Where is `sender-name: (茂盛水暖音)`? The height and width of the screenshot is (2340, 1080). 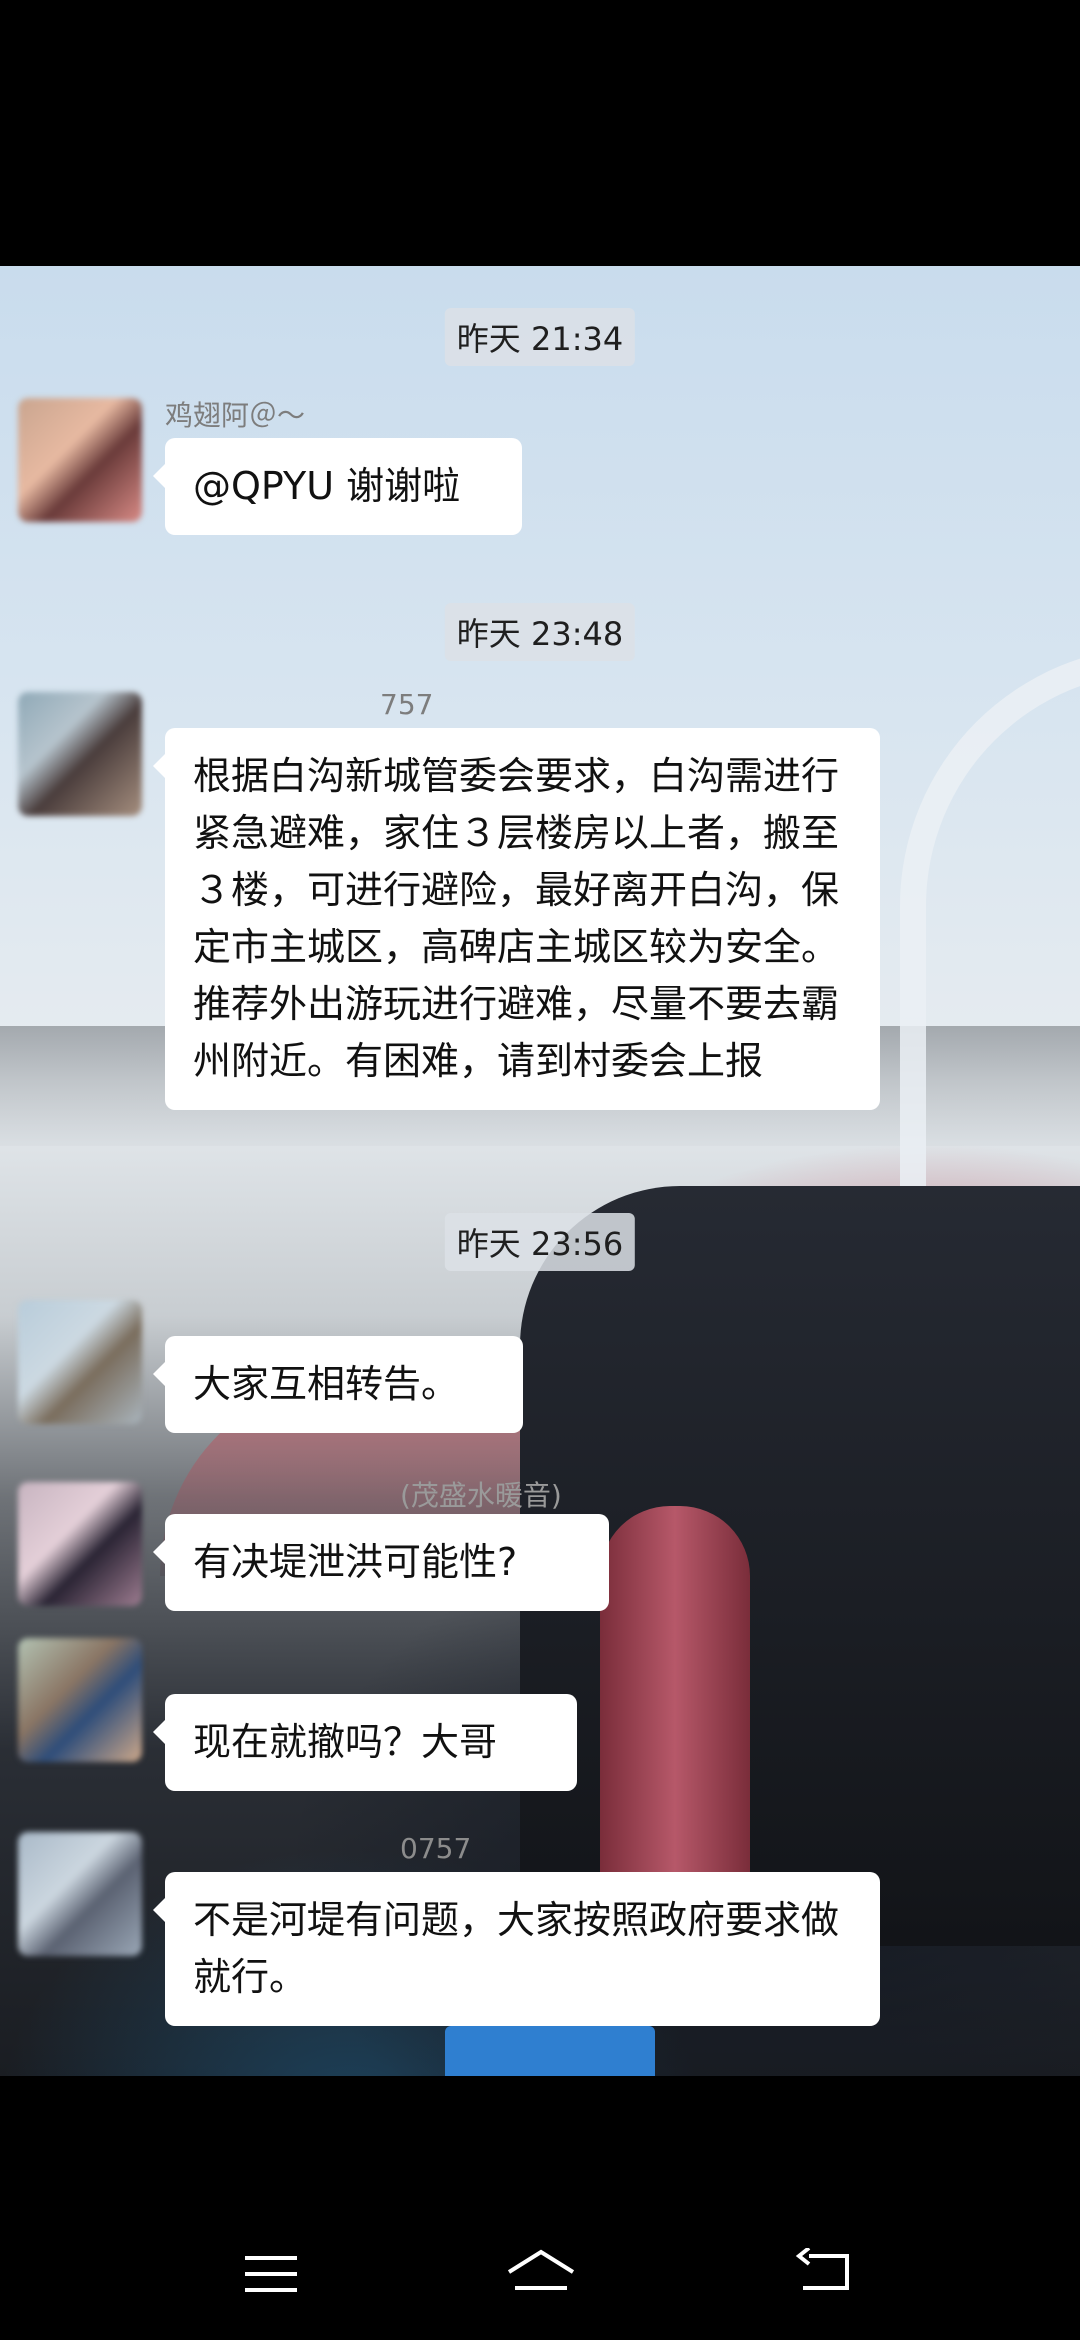 sender-name: (茂盛水暖音) is located at coordinates (481, 1495).